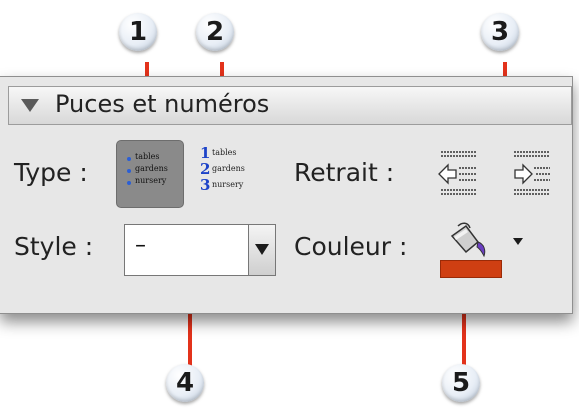 This screenshot has width=579, height=408. Describe the element at coordinates (185, 383) in the screenshot. I see `callout-badge-4: 4` at that location.